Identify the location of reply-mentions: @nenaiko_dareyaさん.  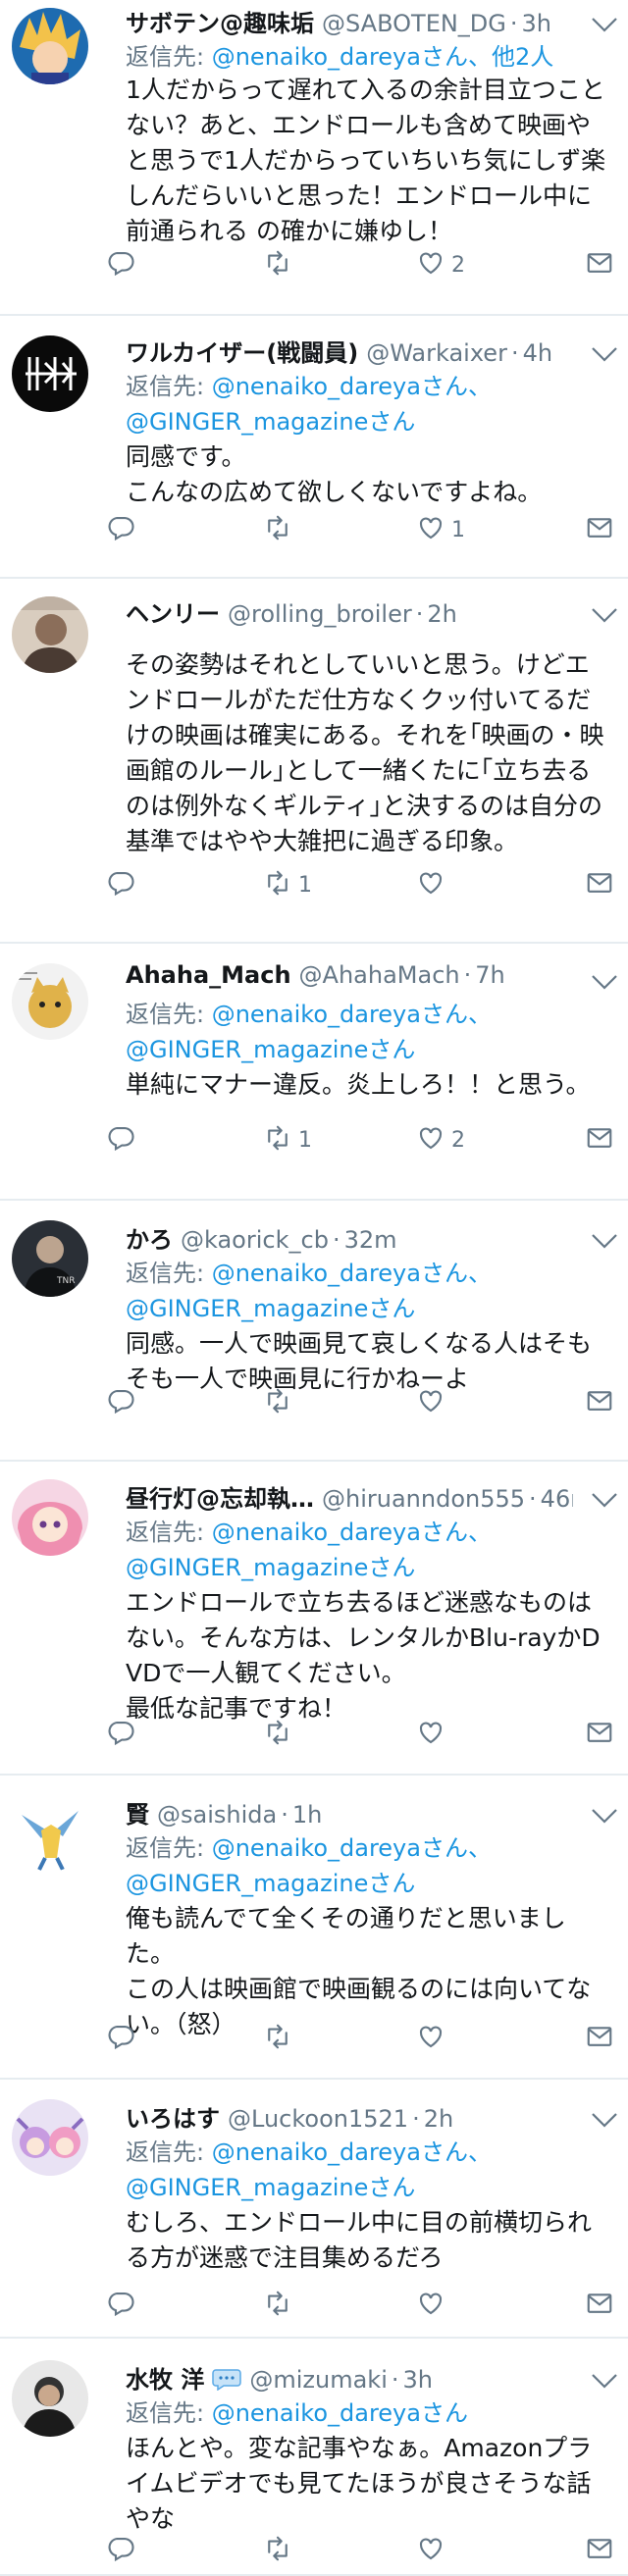
(340, 2413).